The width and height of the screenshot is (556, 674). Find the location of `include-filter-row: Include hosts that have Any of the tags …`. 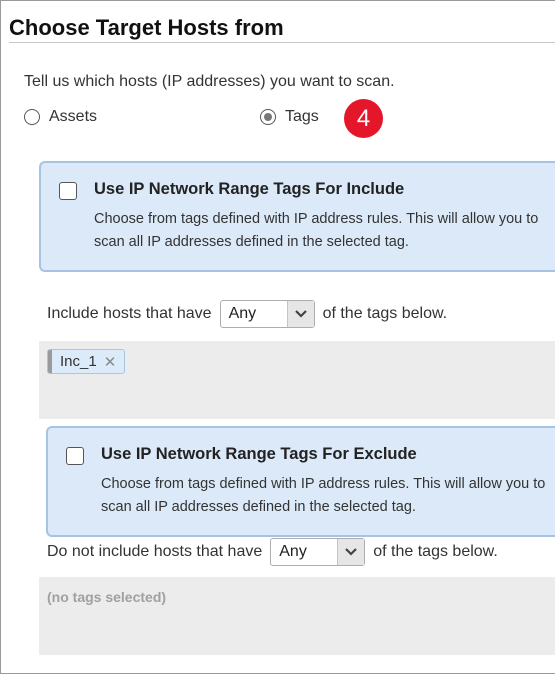

include-filter-row: Include hosts that have Any of the tags … is located at coordinates (247, 314).